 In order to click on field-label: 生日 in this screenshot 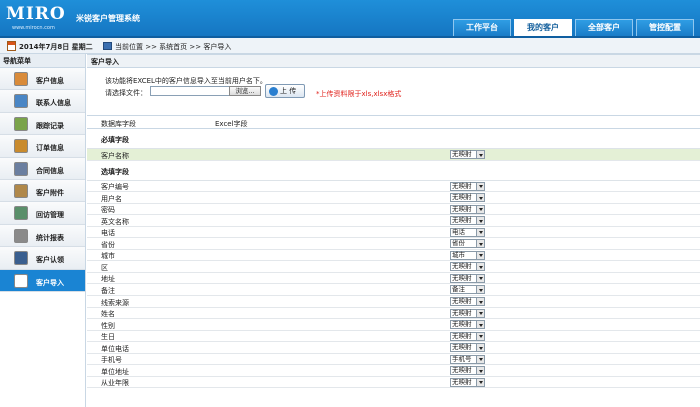, I will do `click(108, 337)`.